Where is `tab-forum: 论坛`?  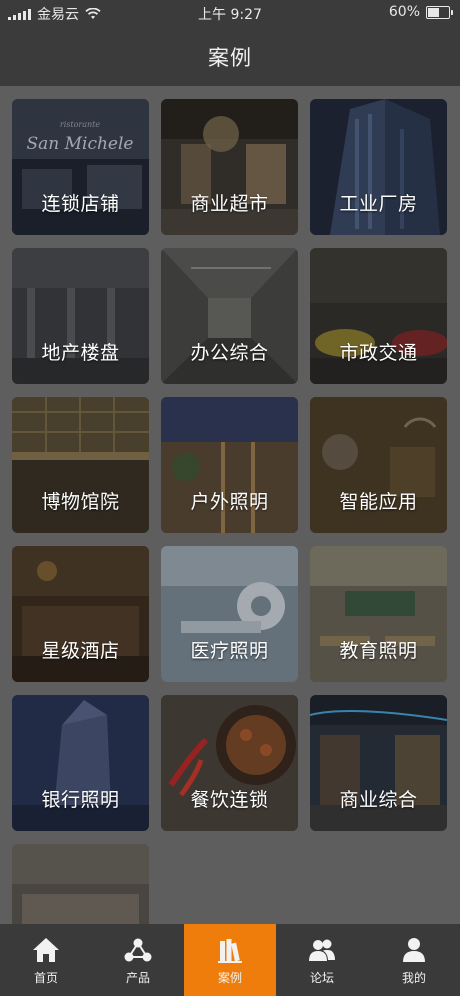 tab-forum: 论坛 is located at coordinates (322, 960).